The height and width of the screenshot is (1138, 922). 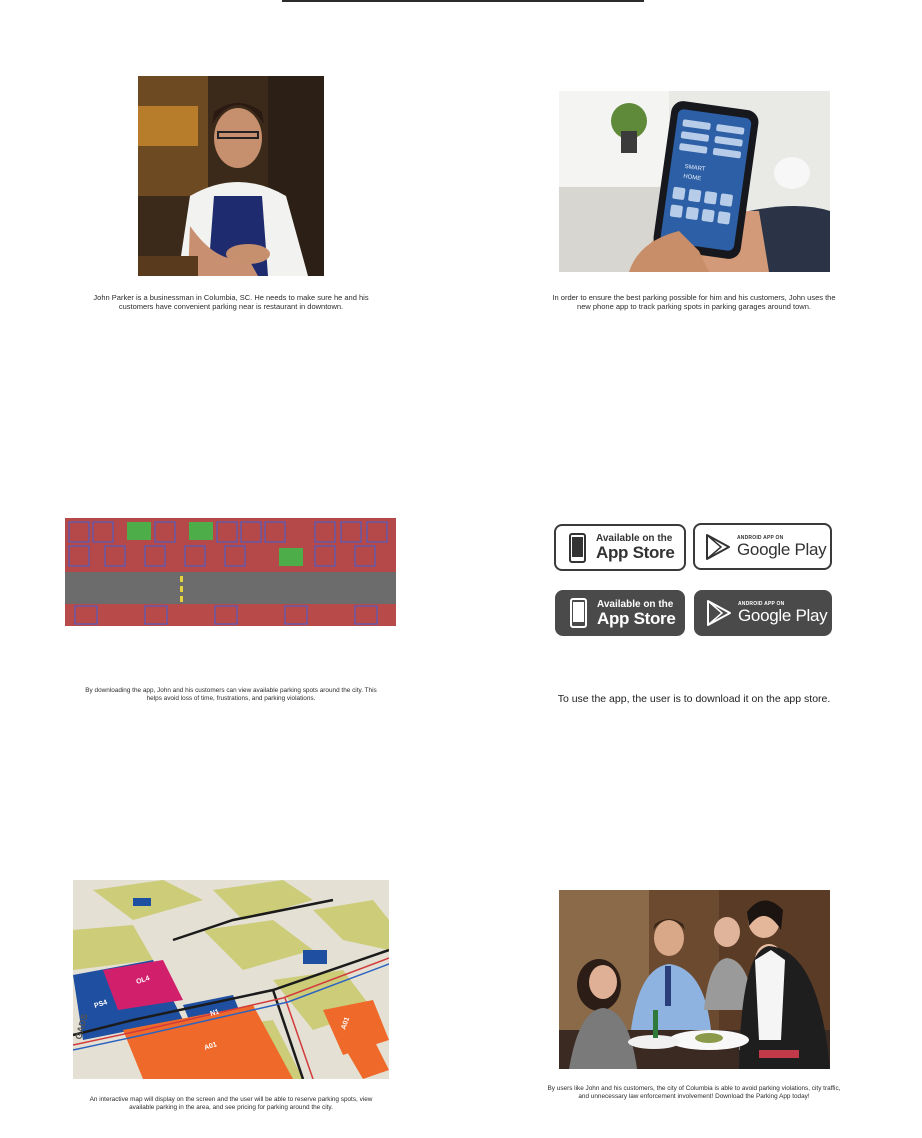 I want to click on businessman-illustration, so click(x=231, y=176).